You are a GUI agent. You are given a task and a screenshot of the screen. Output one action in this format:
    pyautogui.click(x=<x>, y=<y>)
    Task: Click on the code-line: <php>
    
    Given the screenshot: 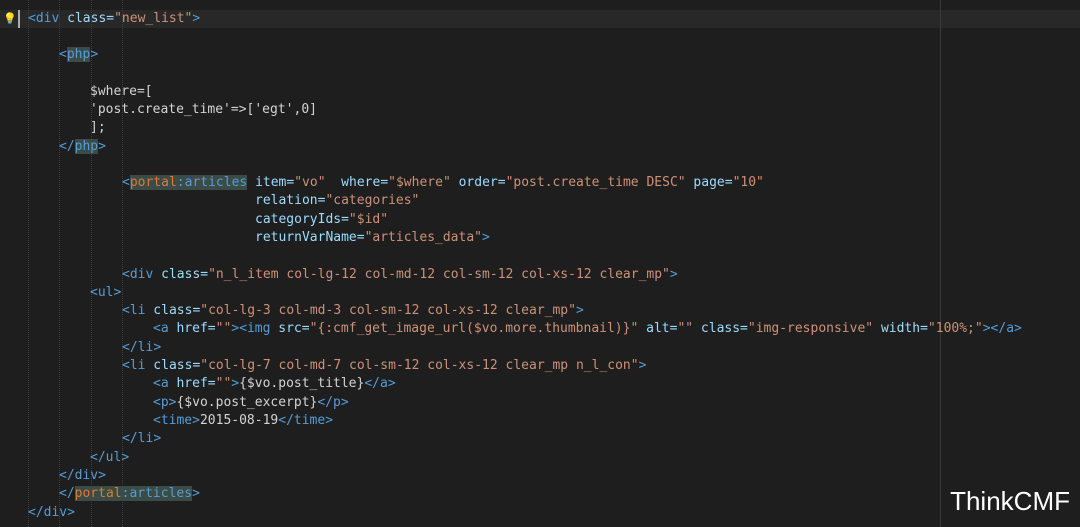 What is the action you would take?
    pyautogui.click(x=78, y=55)
    